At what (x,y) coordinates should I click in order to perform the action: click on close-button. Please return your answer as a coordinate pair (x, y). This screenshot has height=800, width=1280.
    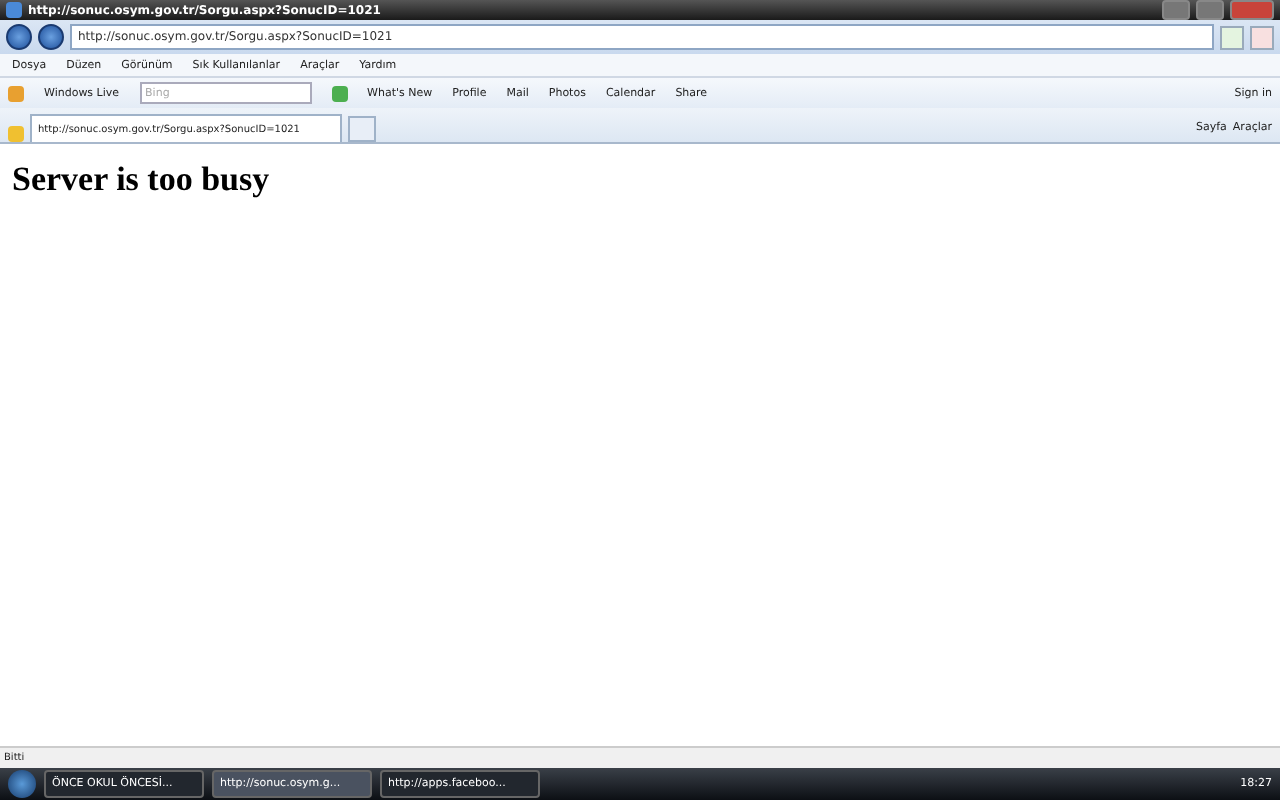
    Looking at the image, I should click on (1252, 10).